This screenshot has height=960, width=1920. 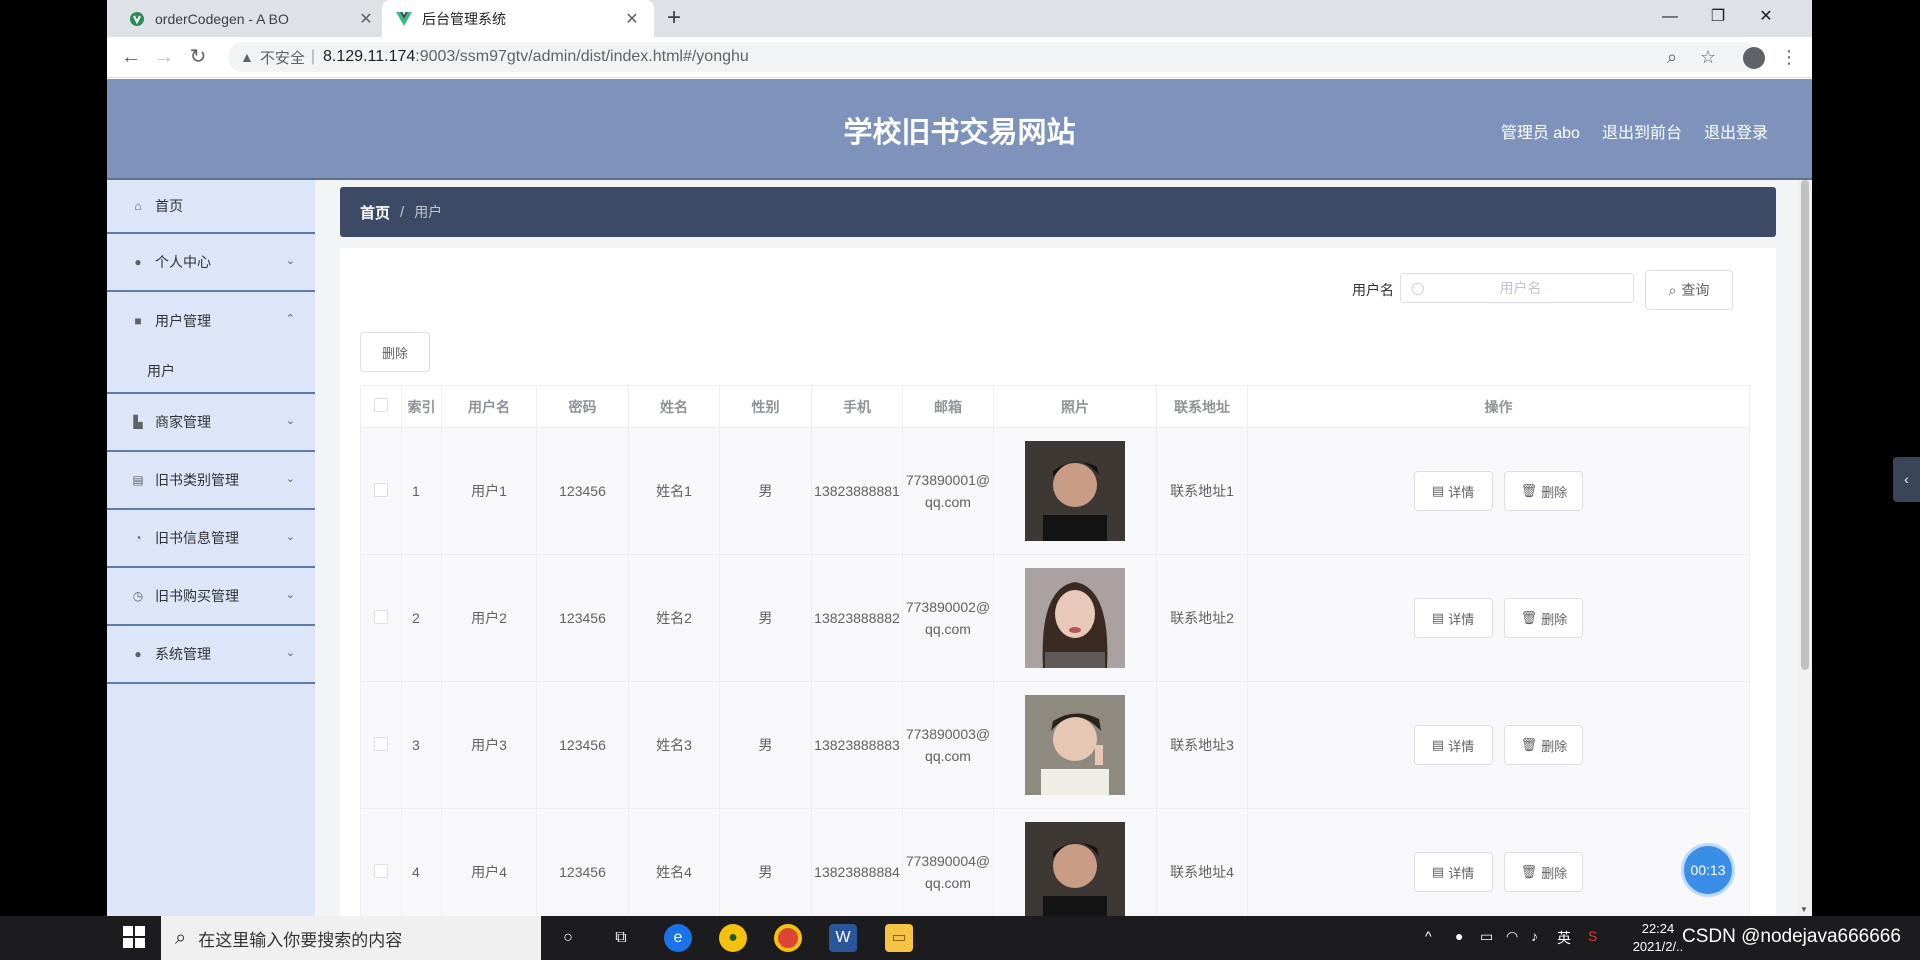 I want to click on cell-email: 773890002@ qq.com, so click(x=948, y=618).